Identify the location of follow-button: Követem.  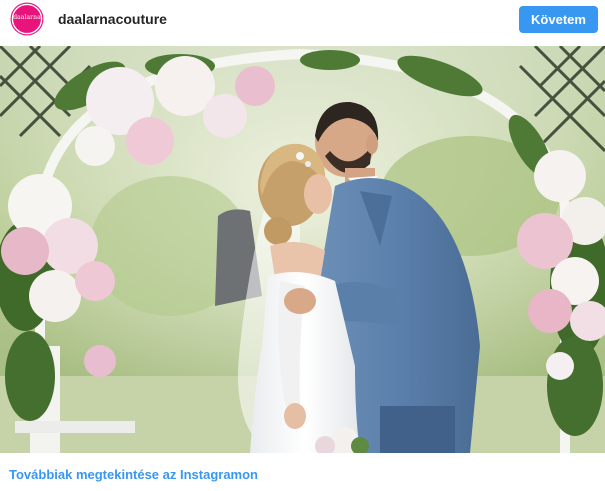
(558, 19).